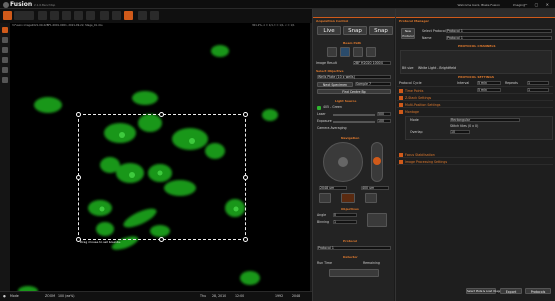 The height and width of the screenshot is (301, 555). I want to click on folder-icon, so click(5, 80).